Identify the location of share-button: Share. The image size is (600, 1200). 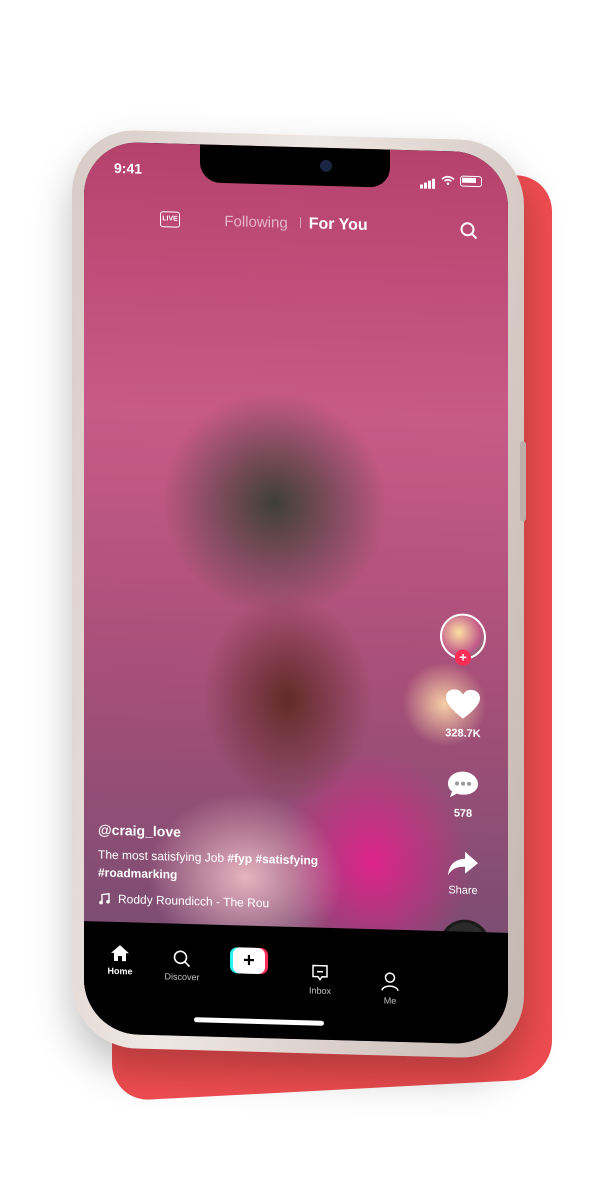
(463, 873).